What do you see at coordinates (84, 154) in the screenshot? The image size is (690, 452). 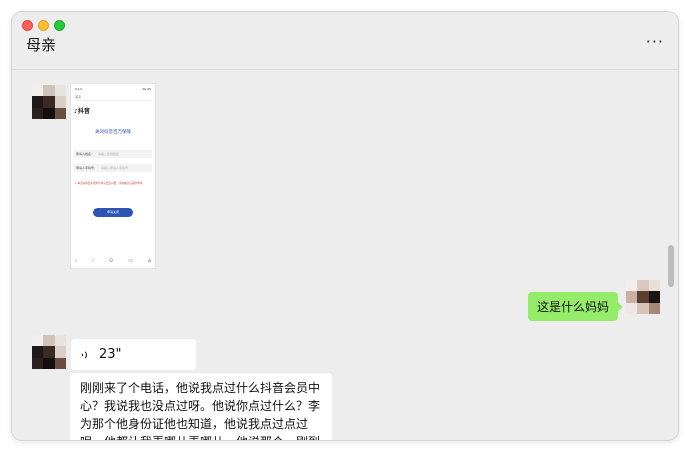 I see `name-field-label: 申请人姓名:` at bounding box center [84, 154].